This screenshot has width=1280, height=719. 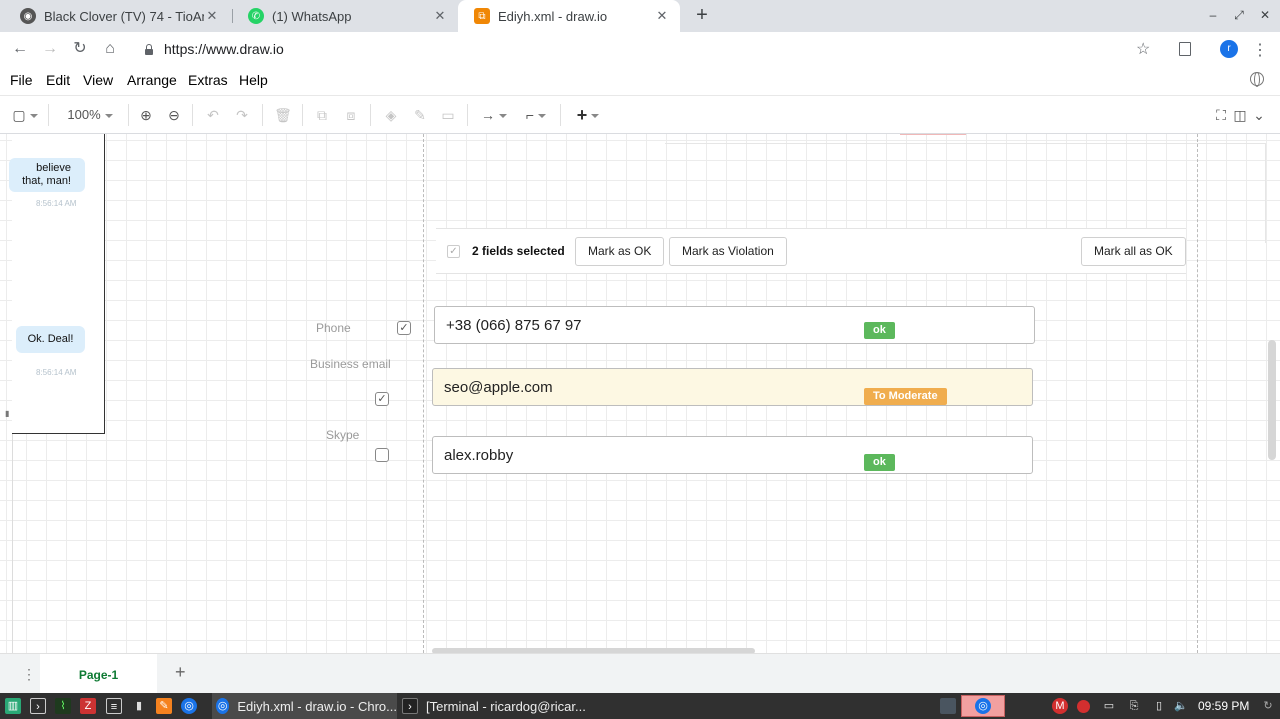 What do you see at coordinates (283, 115) in the screenshot?
I see `delete-icon: 🗑` at bounding box center [283, 115].